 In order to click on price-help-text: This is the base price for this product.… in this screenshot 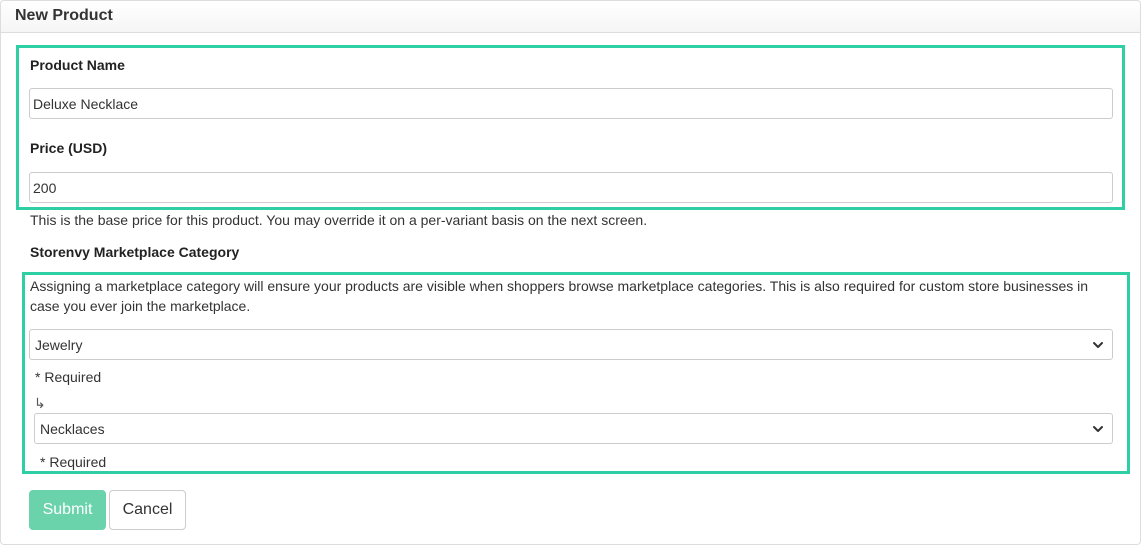, I will do `click(339, 220)`.